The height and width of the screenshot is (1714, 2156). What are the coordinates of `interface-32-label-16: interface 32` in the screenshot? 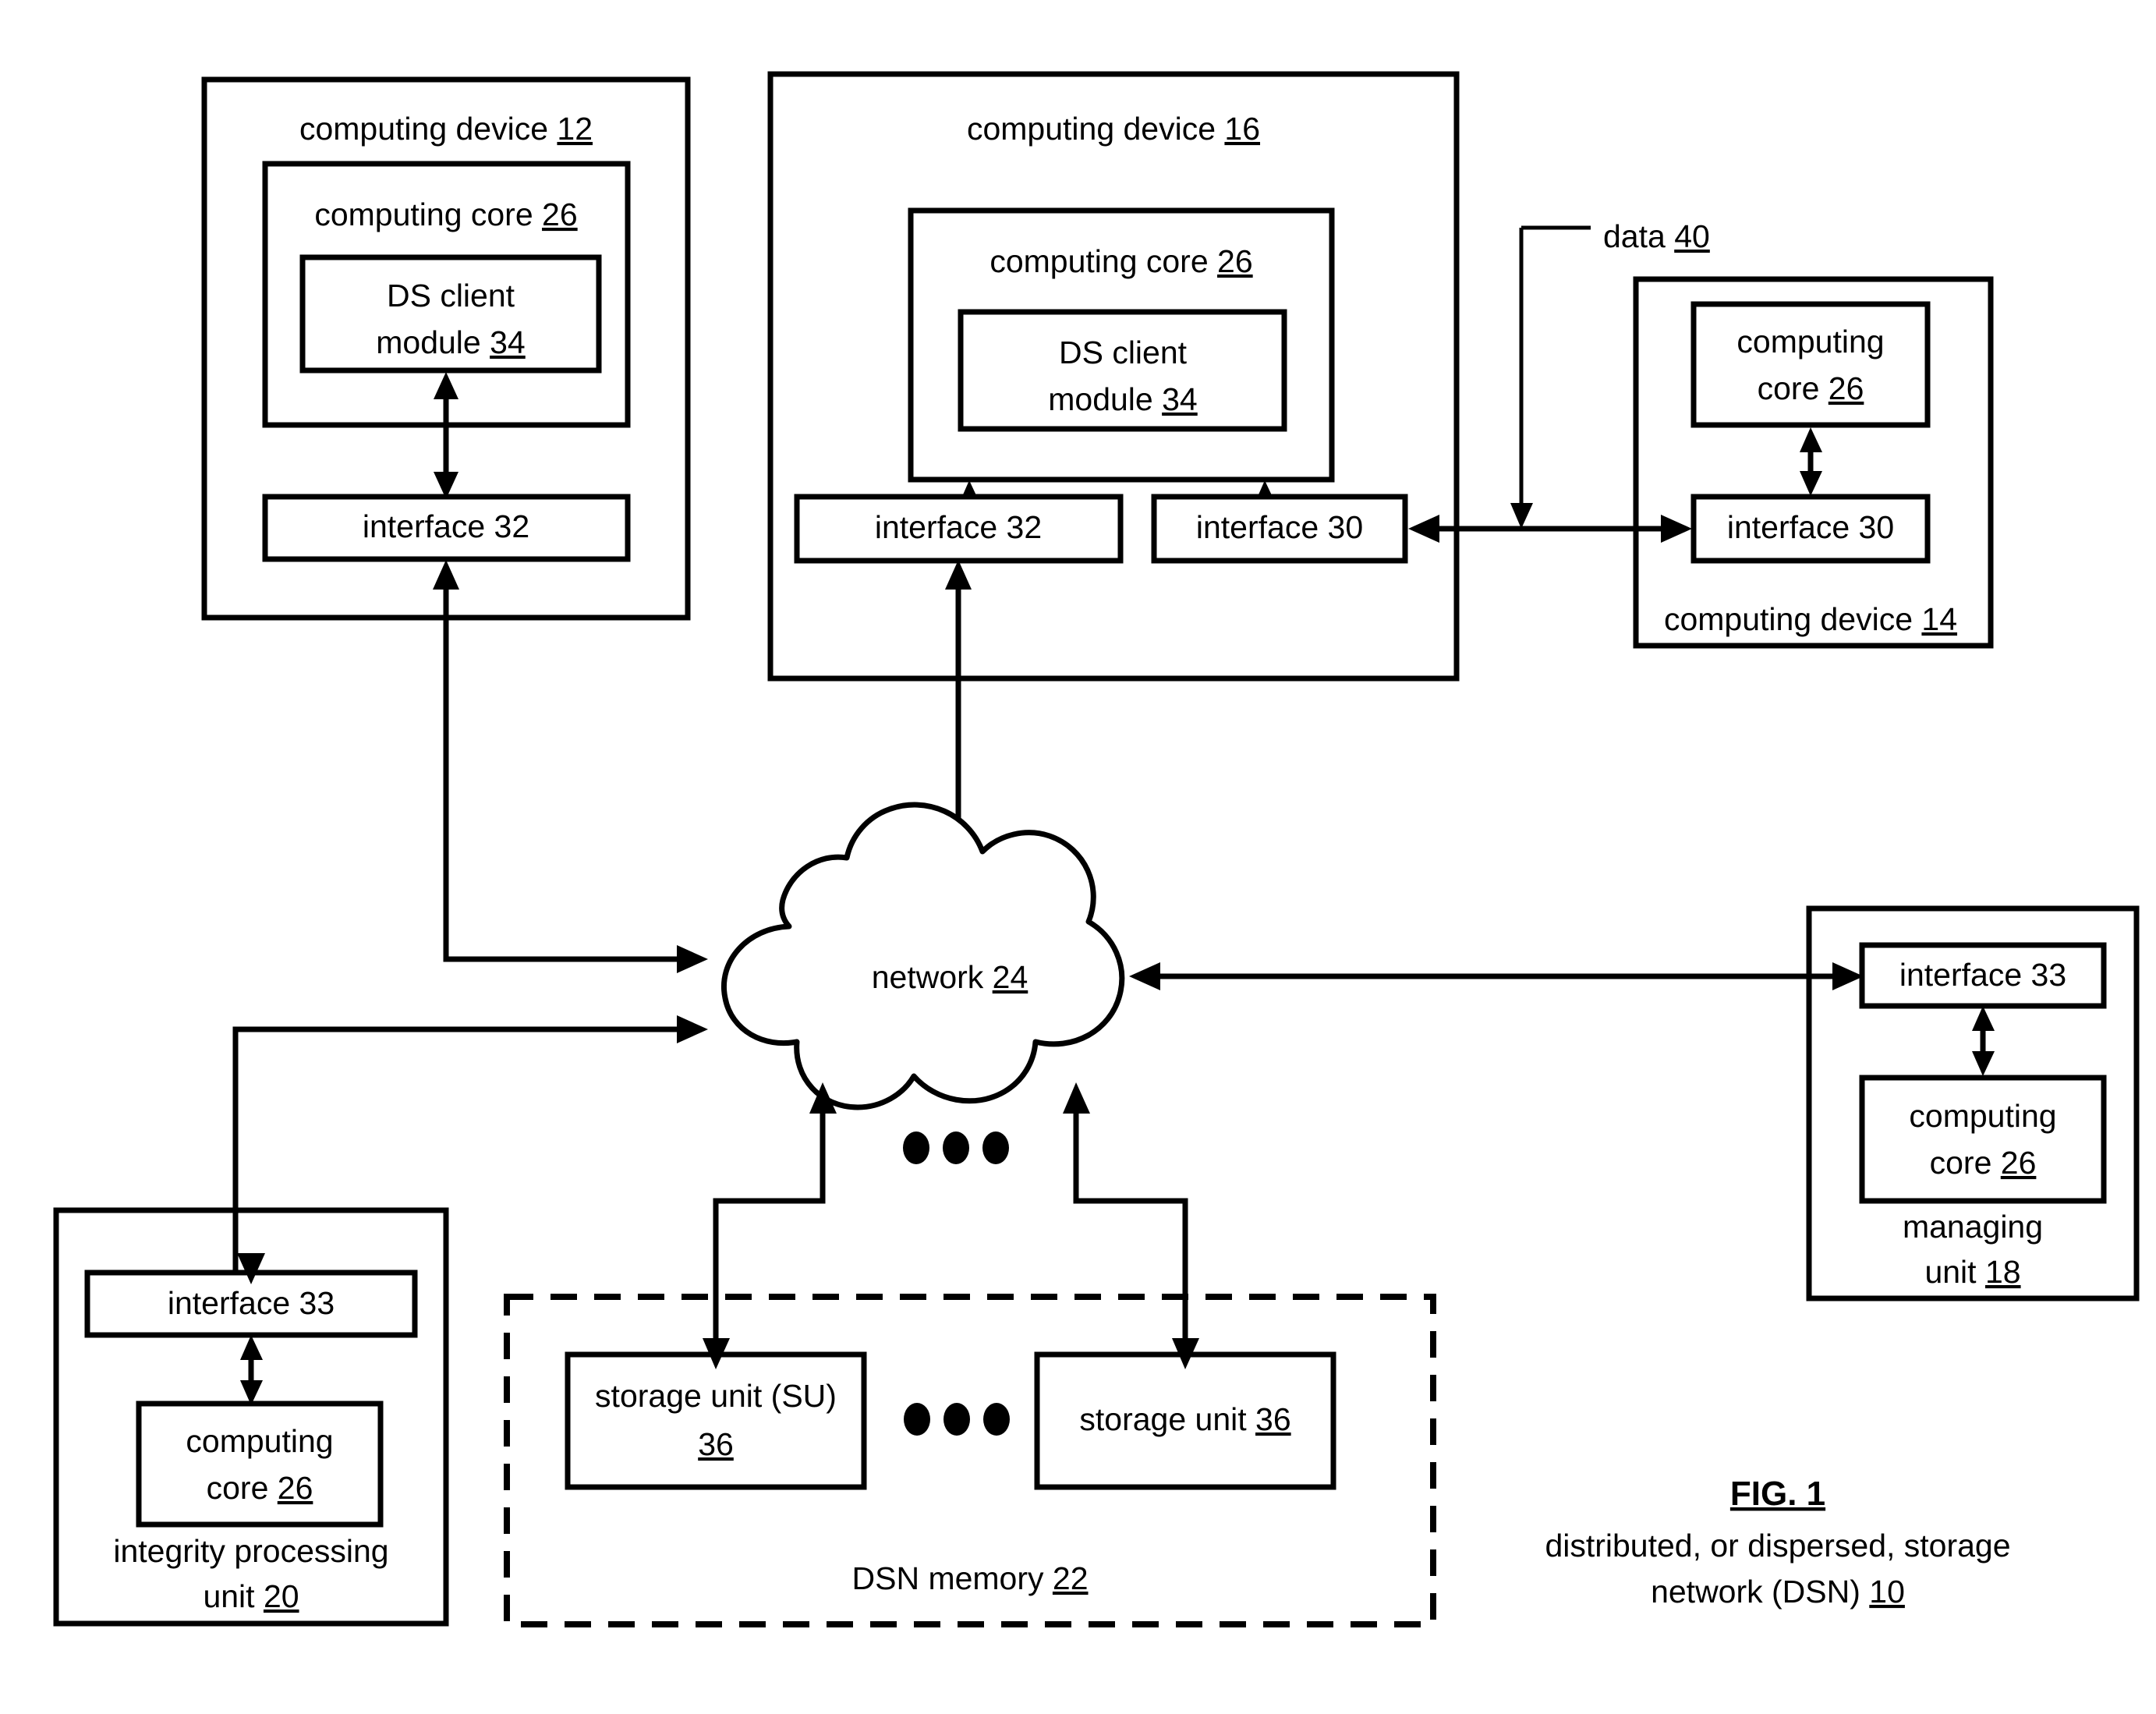 It's located at (958, 527).